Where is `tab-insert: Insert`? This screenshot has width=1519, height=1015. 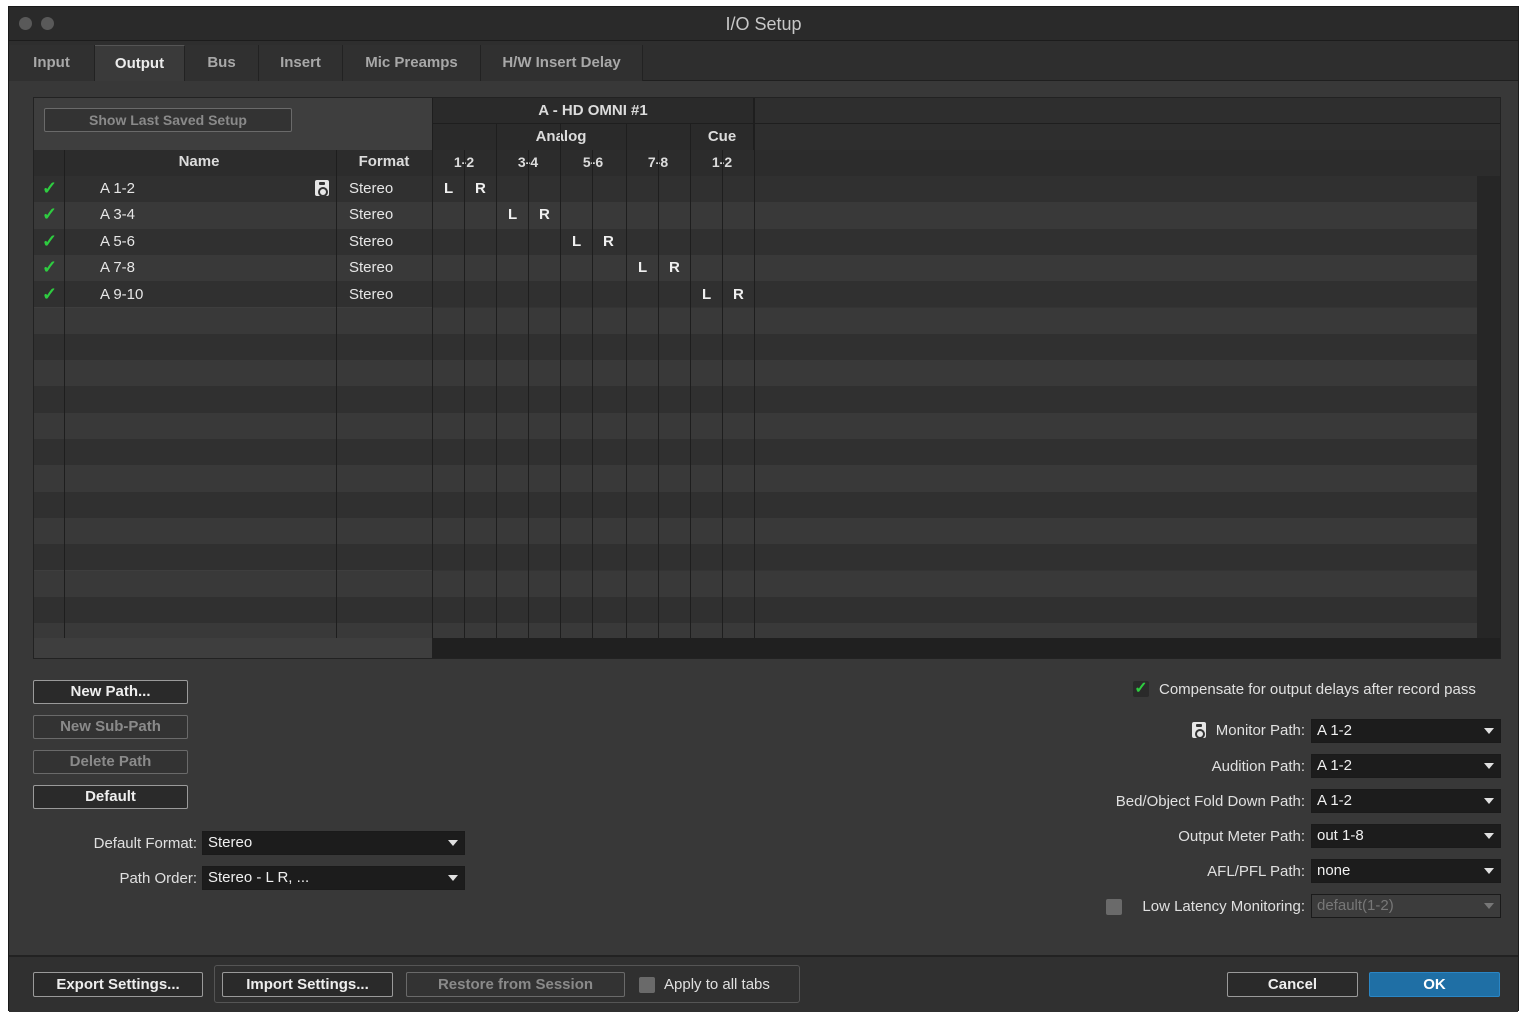 tab-insert: Insert is located at coordinates (301, 63).